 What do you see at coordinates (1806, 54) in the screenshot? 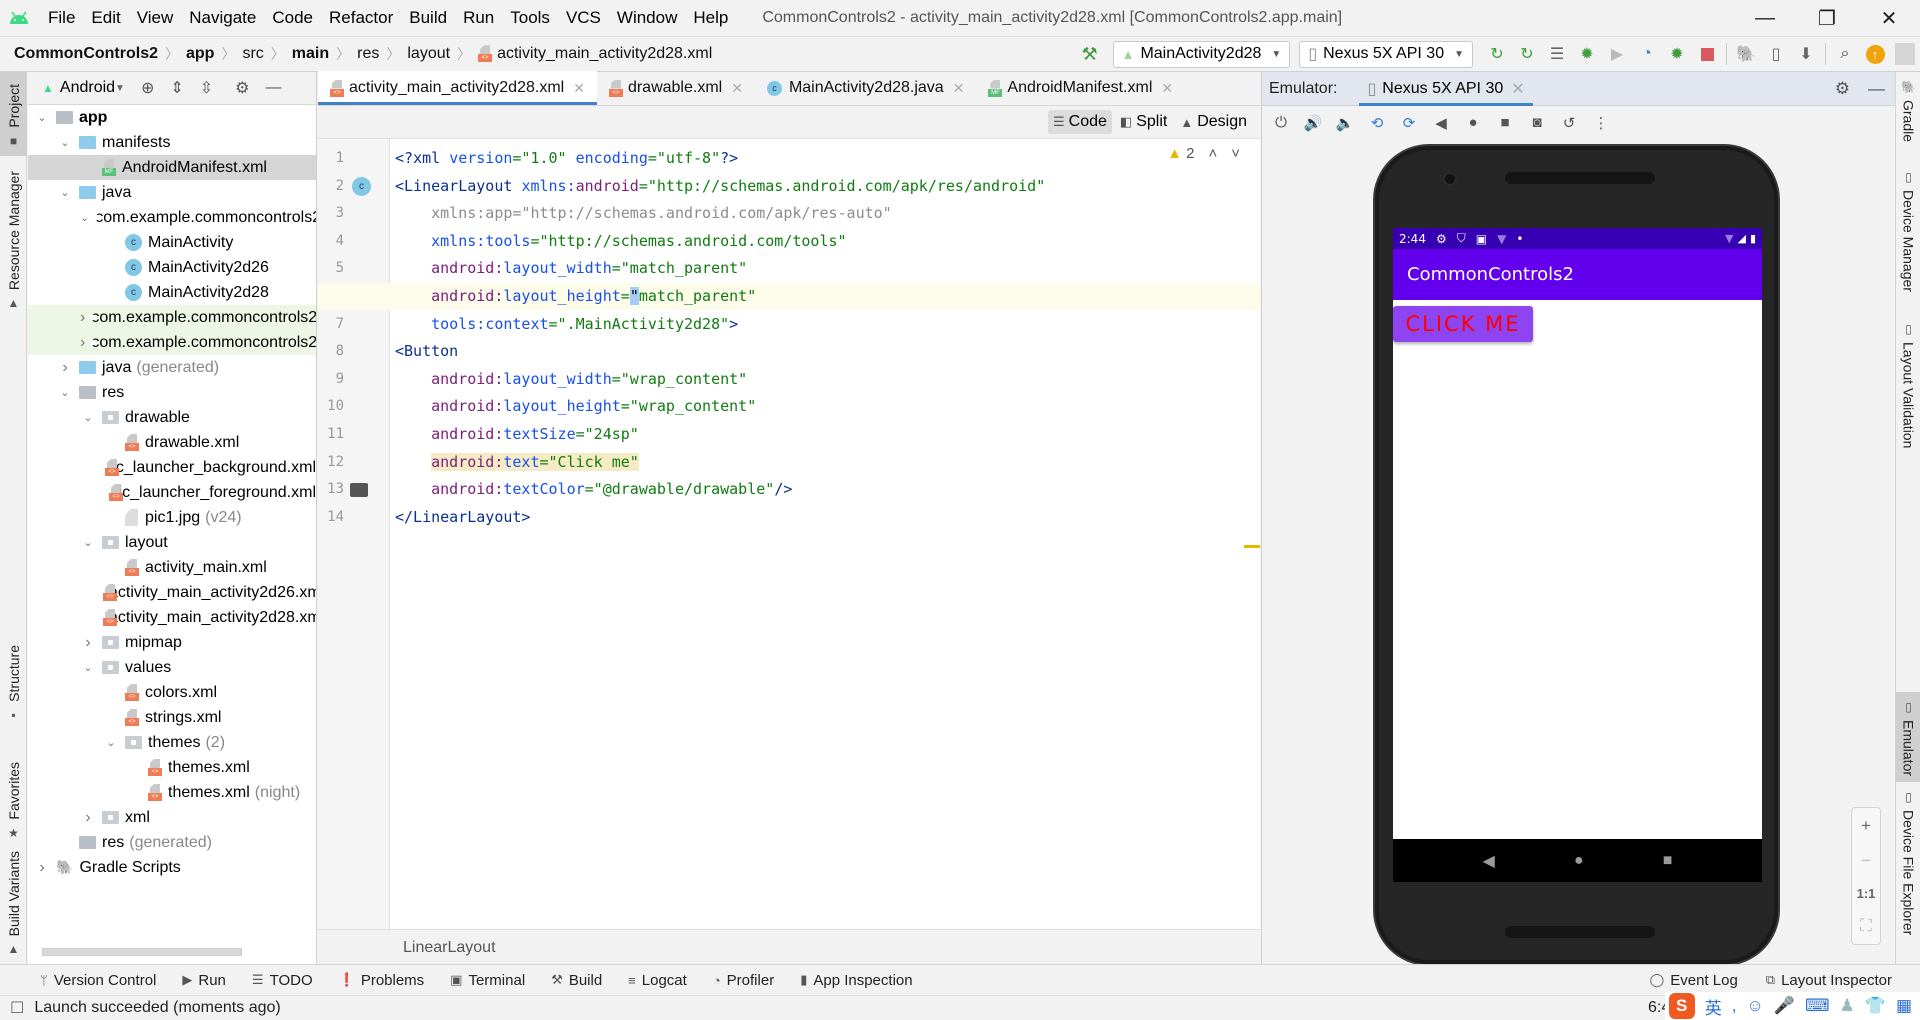
I see `sdk-manager-icon: ⬇` at bounding box center [1806, 54].